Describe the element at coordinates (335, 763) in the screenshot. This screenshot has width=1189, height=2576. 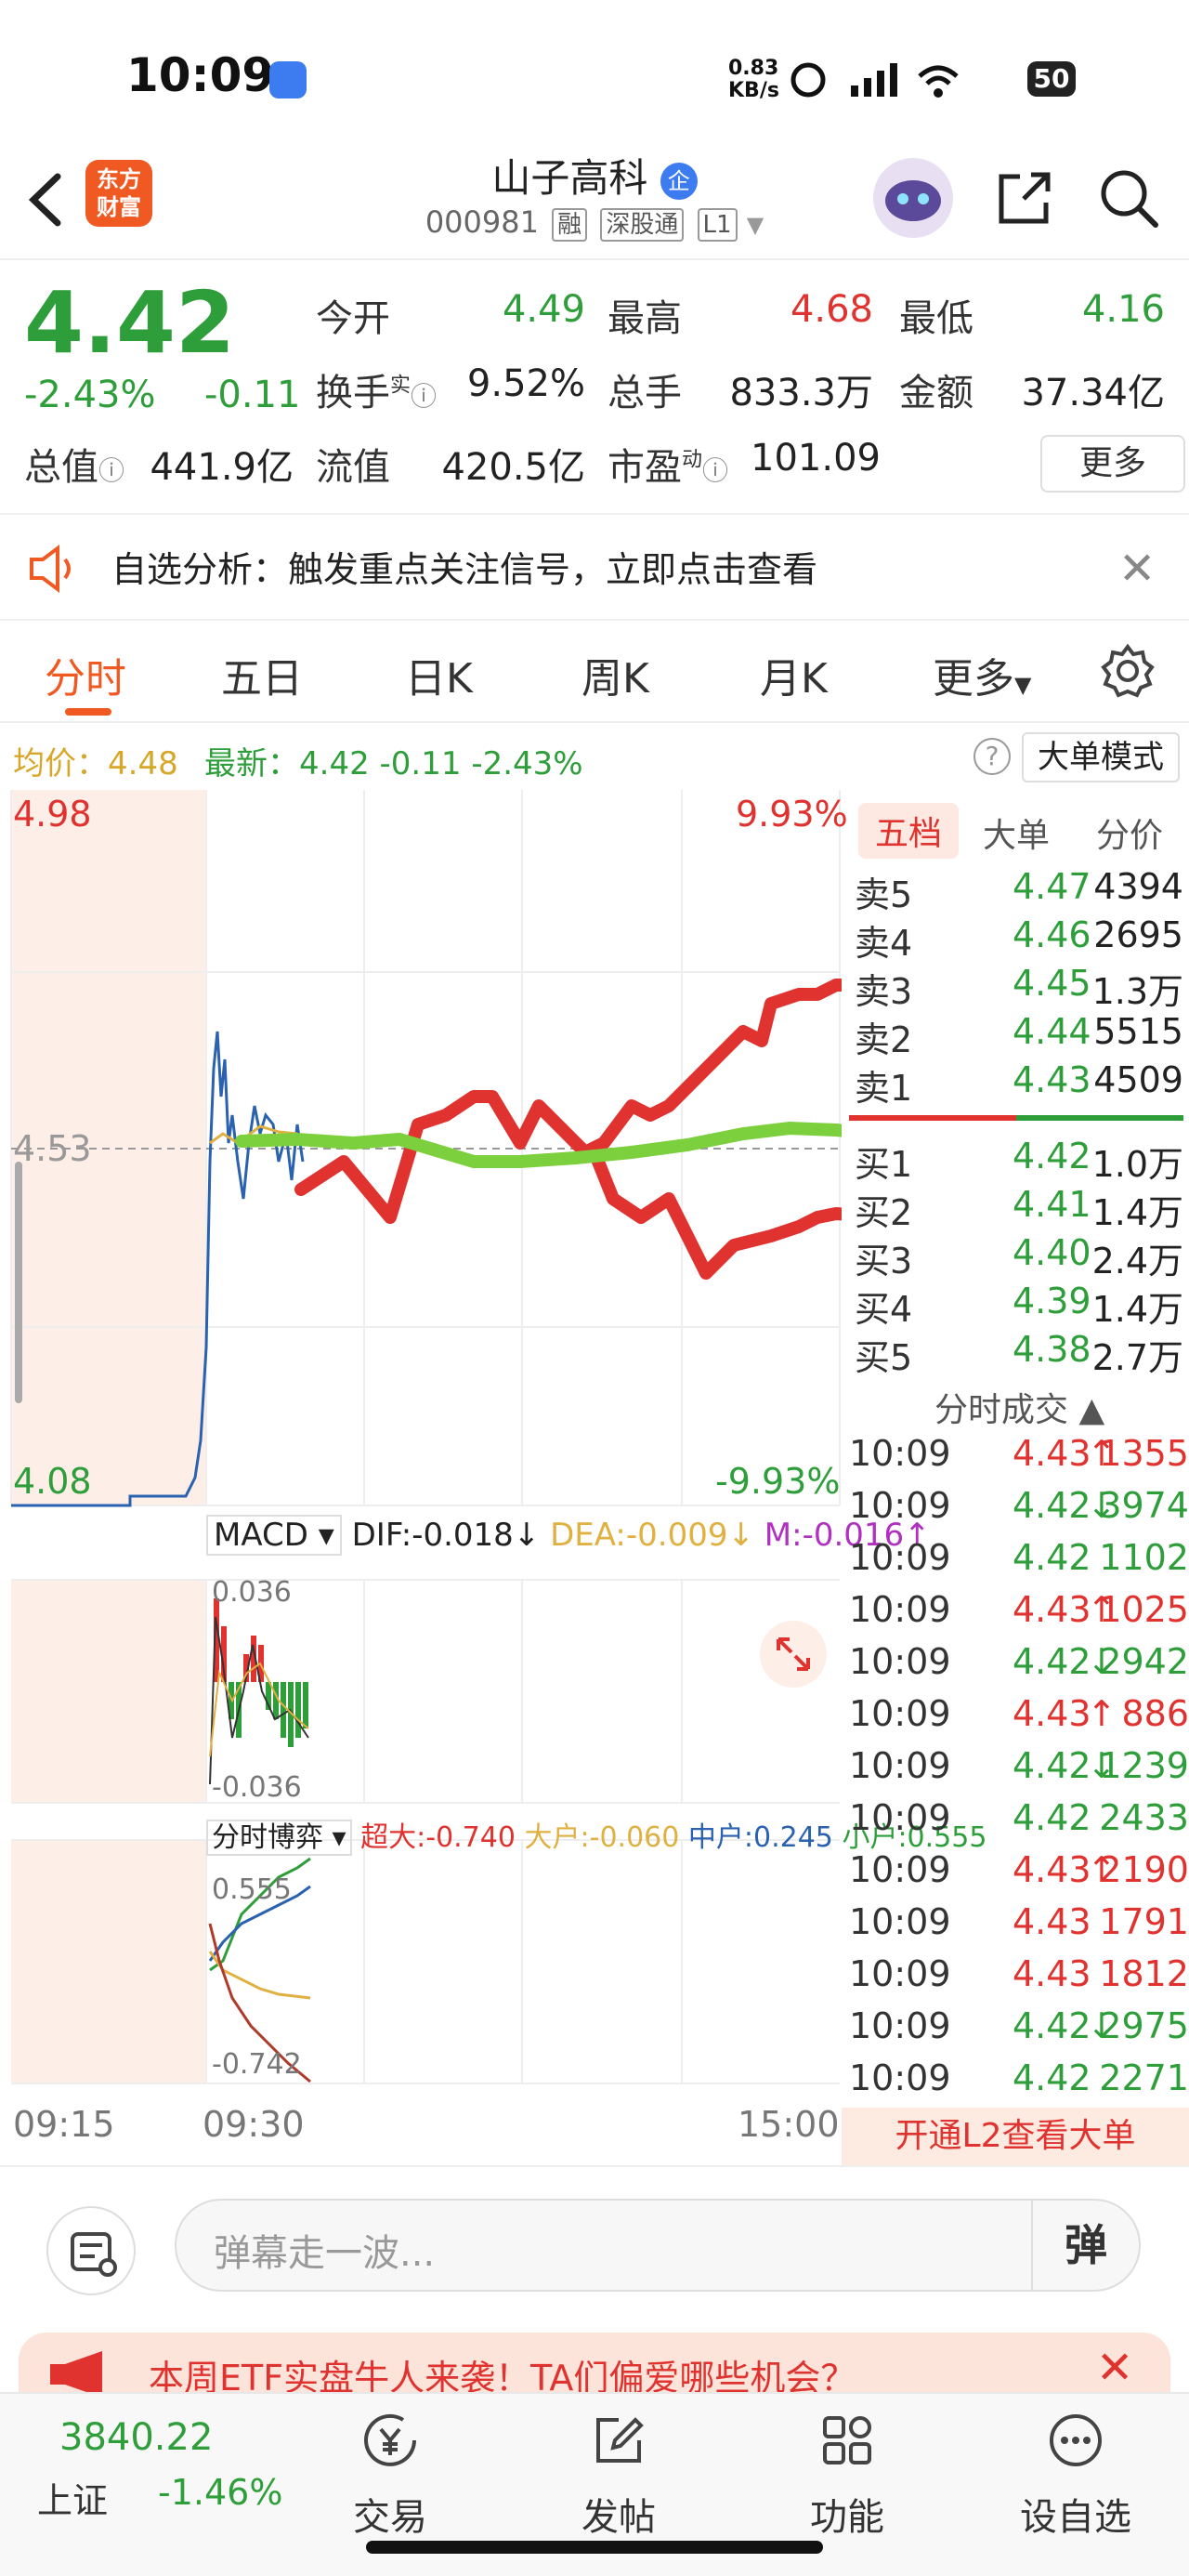
I see `latest-value: 4.42` at that location.